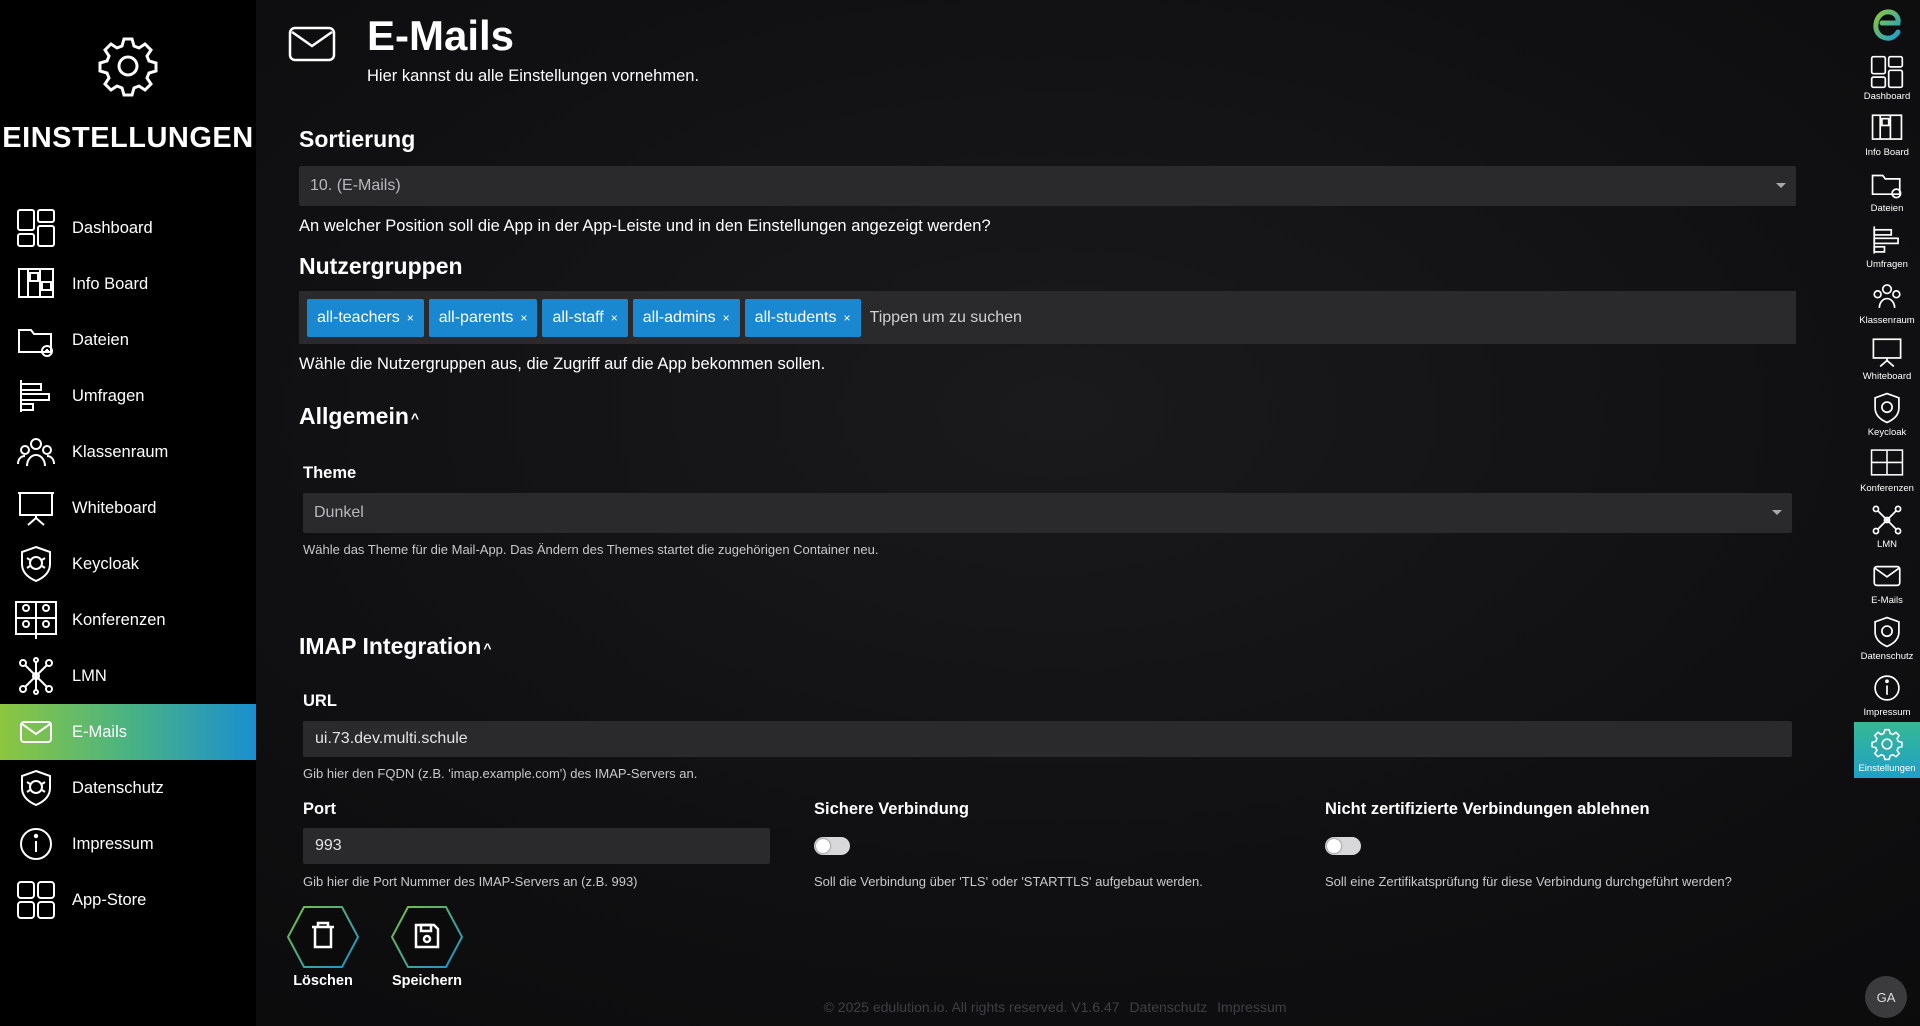  Describe the element at coordinates (1047, 739) in the screenshot. I see `imap-url-input: ui.73.dev.multi.schule` at that location.